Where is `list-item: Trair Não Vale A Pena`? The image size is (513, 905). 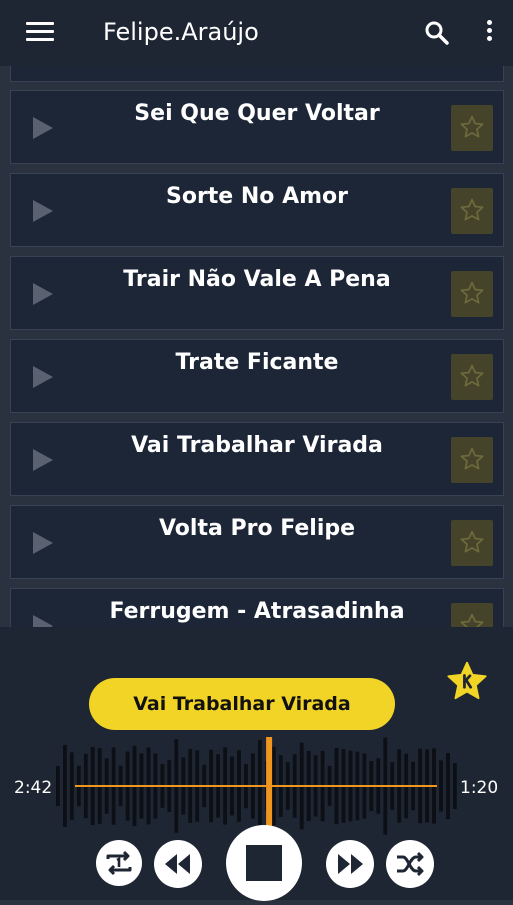 list-item: Trair Não Vale A Pena is located at coordinates (257, 293).